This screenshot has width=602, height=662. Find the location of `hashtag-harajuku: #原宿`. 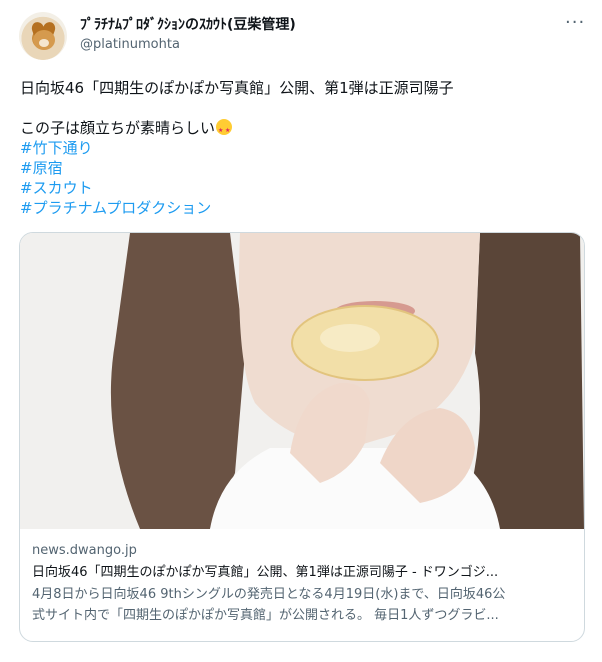

hashtag-harajuku: #原宿 is located at coordinates (41, 168).